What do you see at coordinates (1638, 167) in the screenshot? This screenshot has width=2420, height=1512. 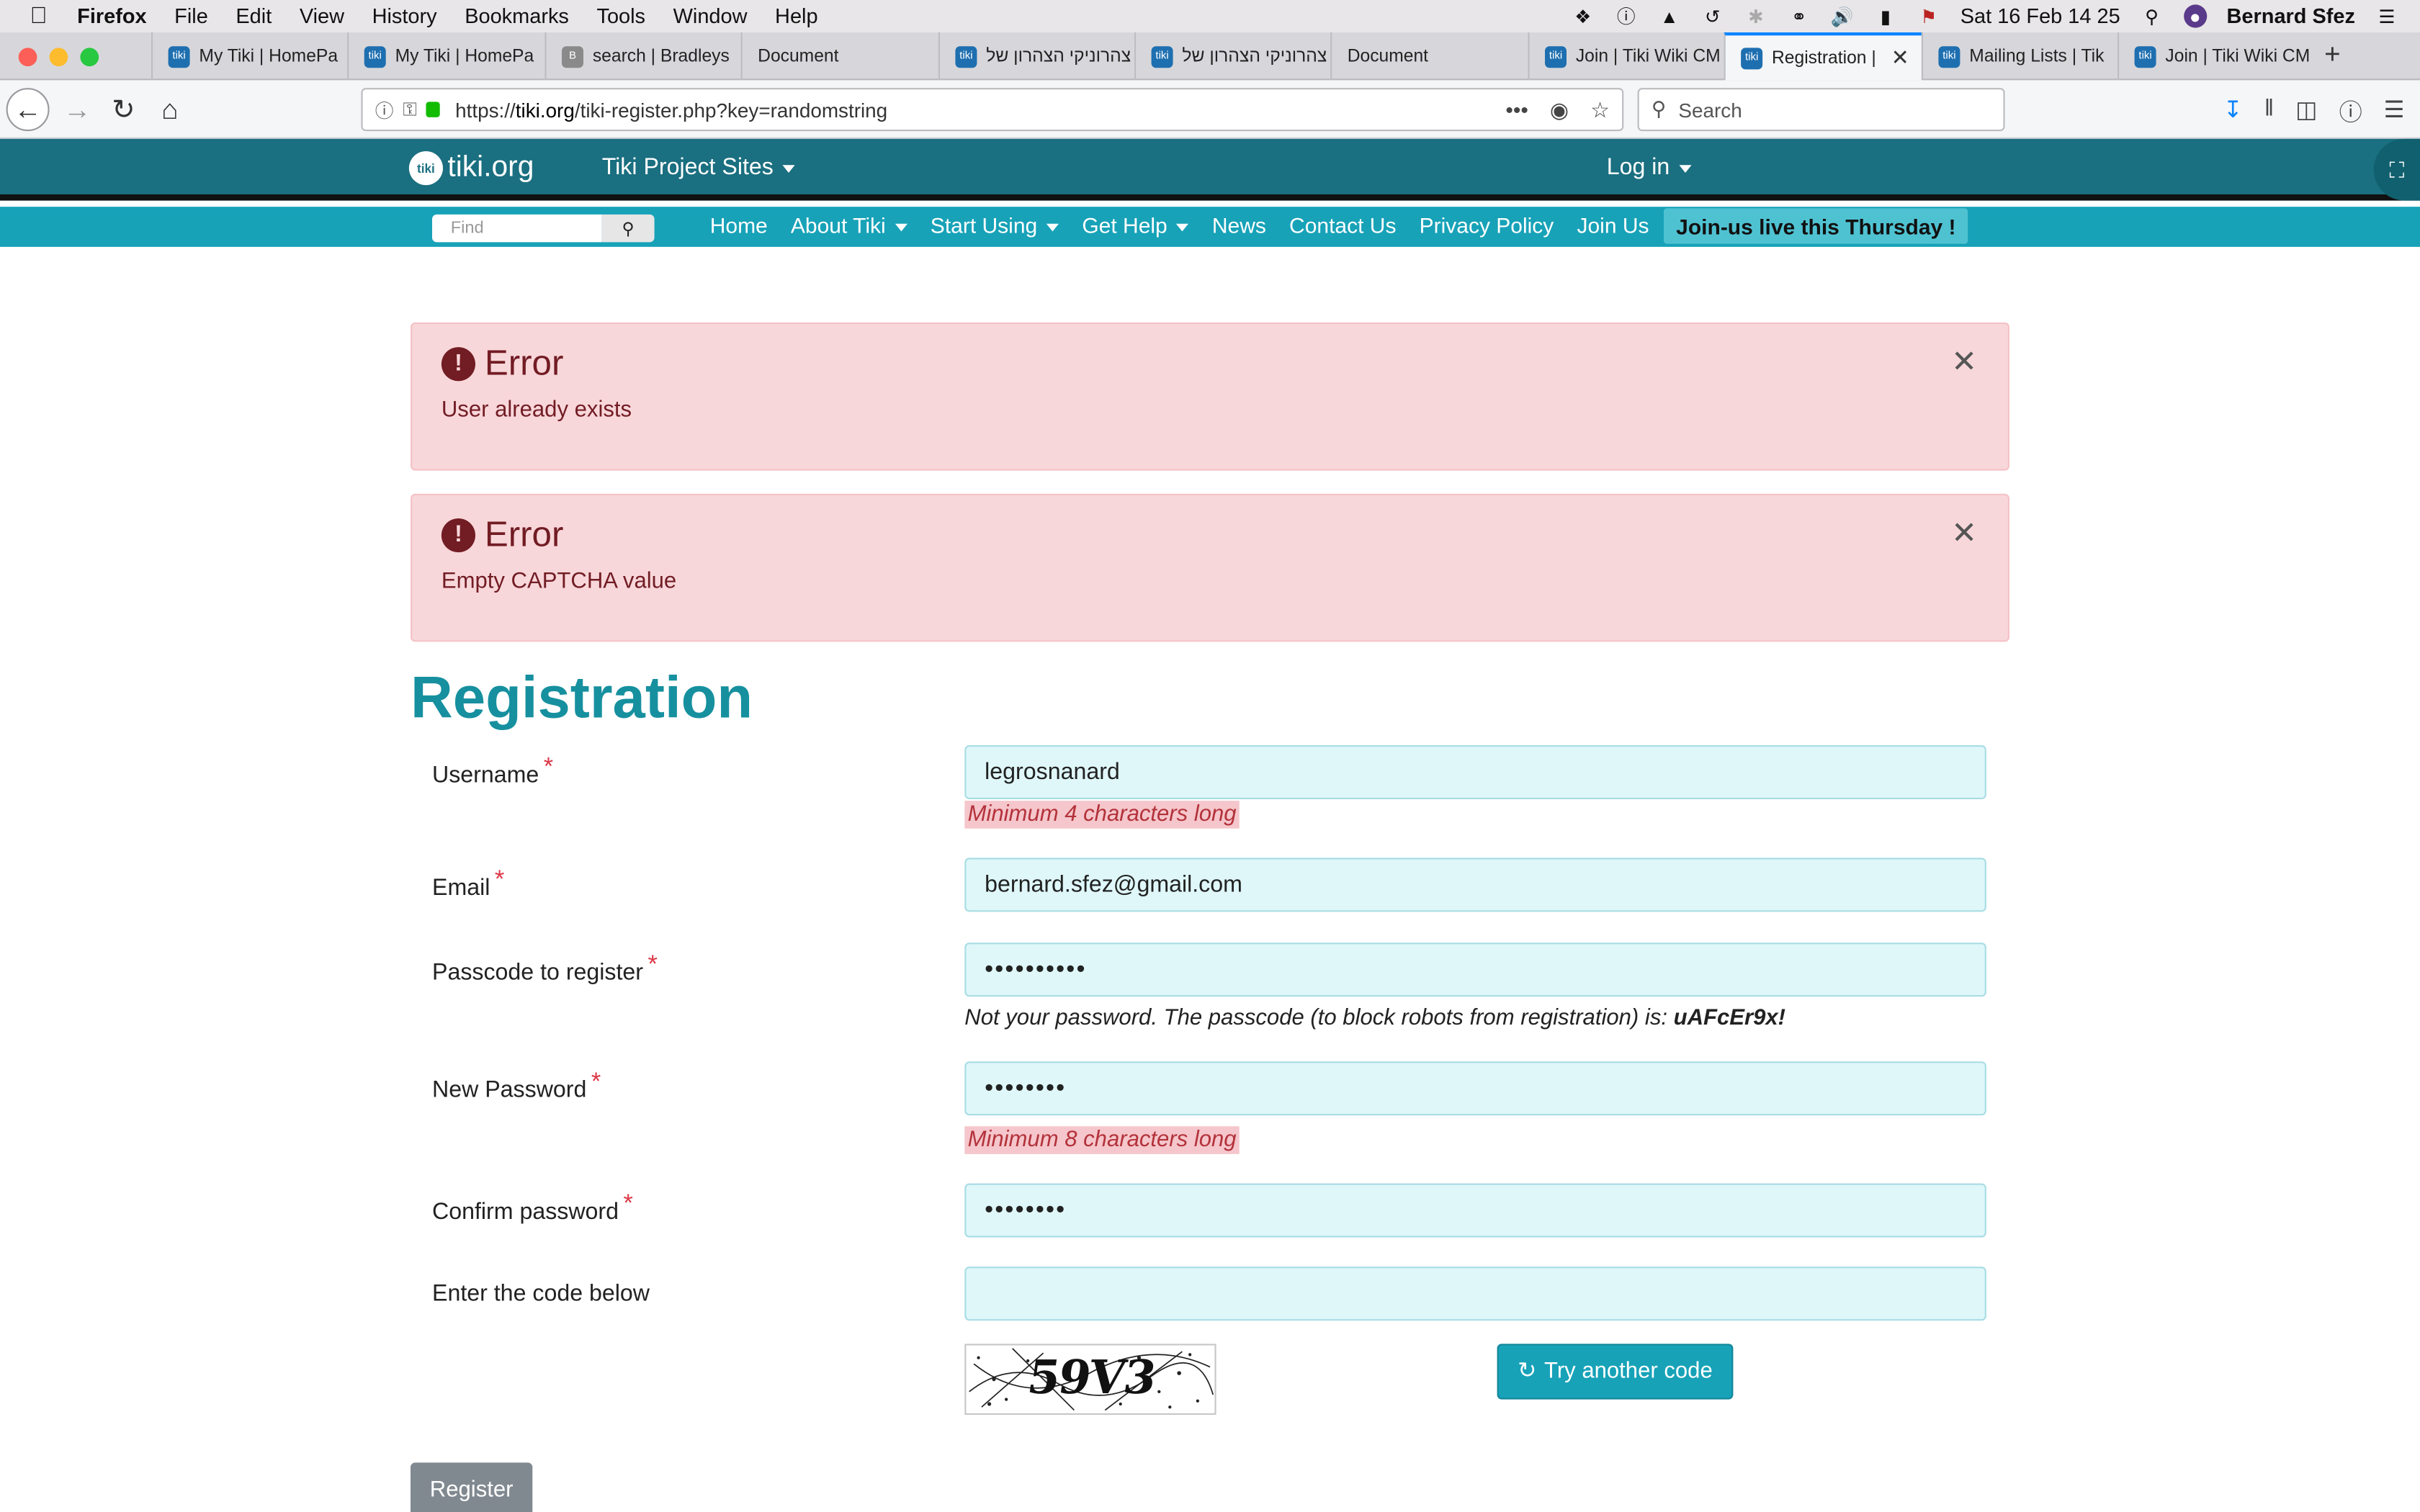 I see `login-label: Log in` at bounding box center [1638, 167].